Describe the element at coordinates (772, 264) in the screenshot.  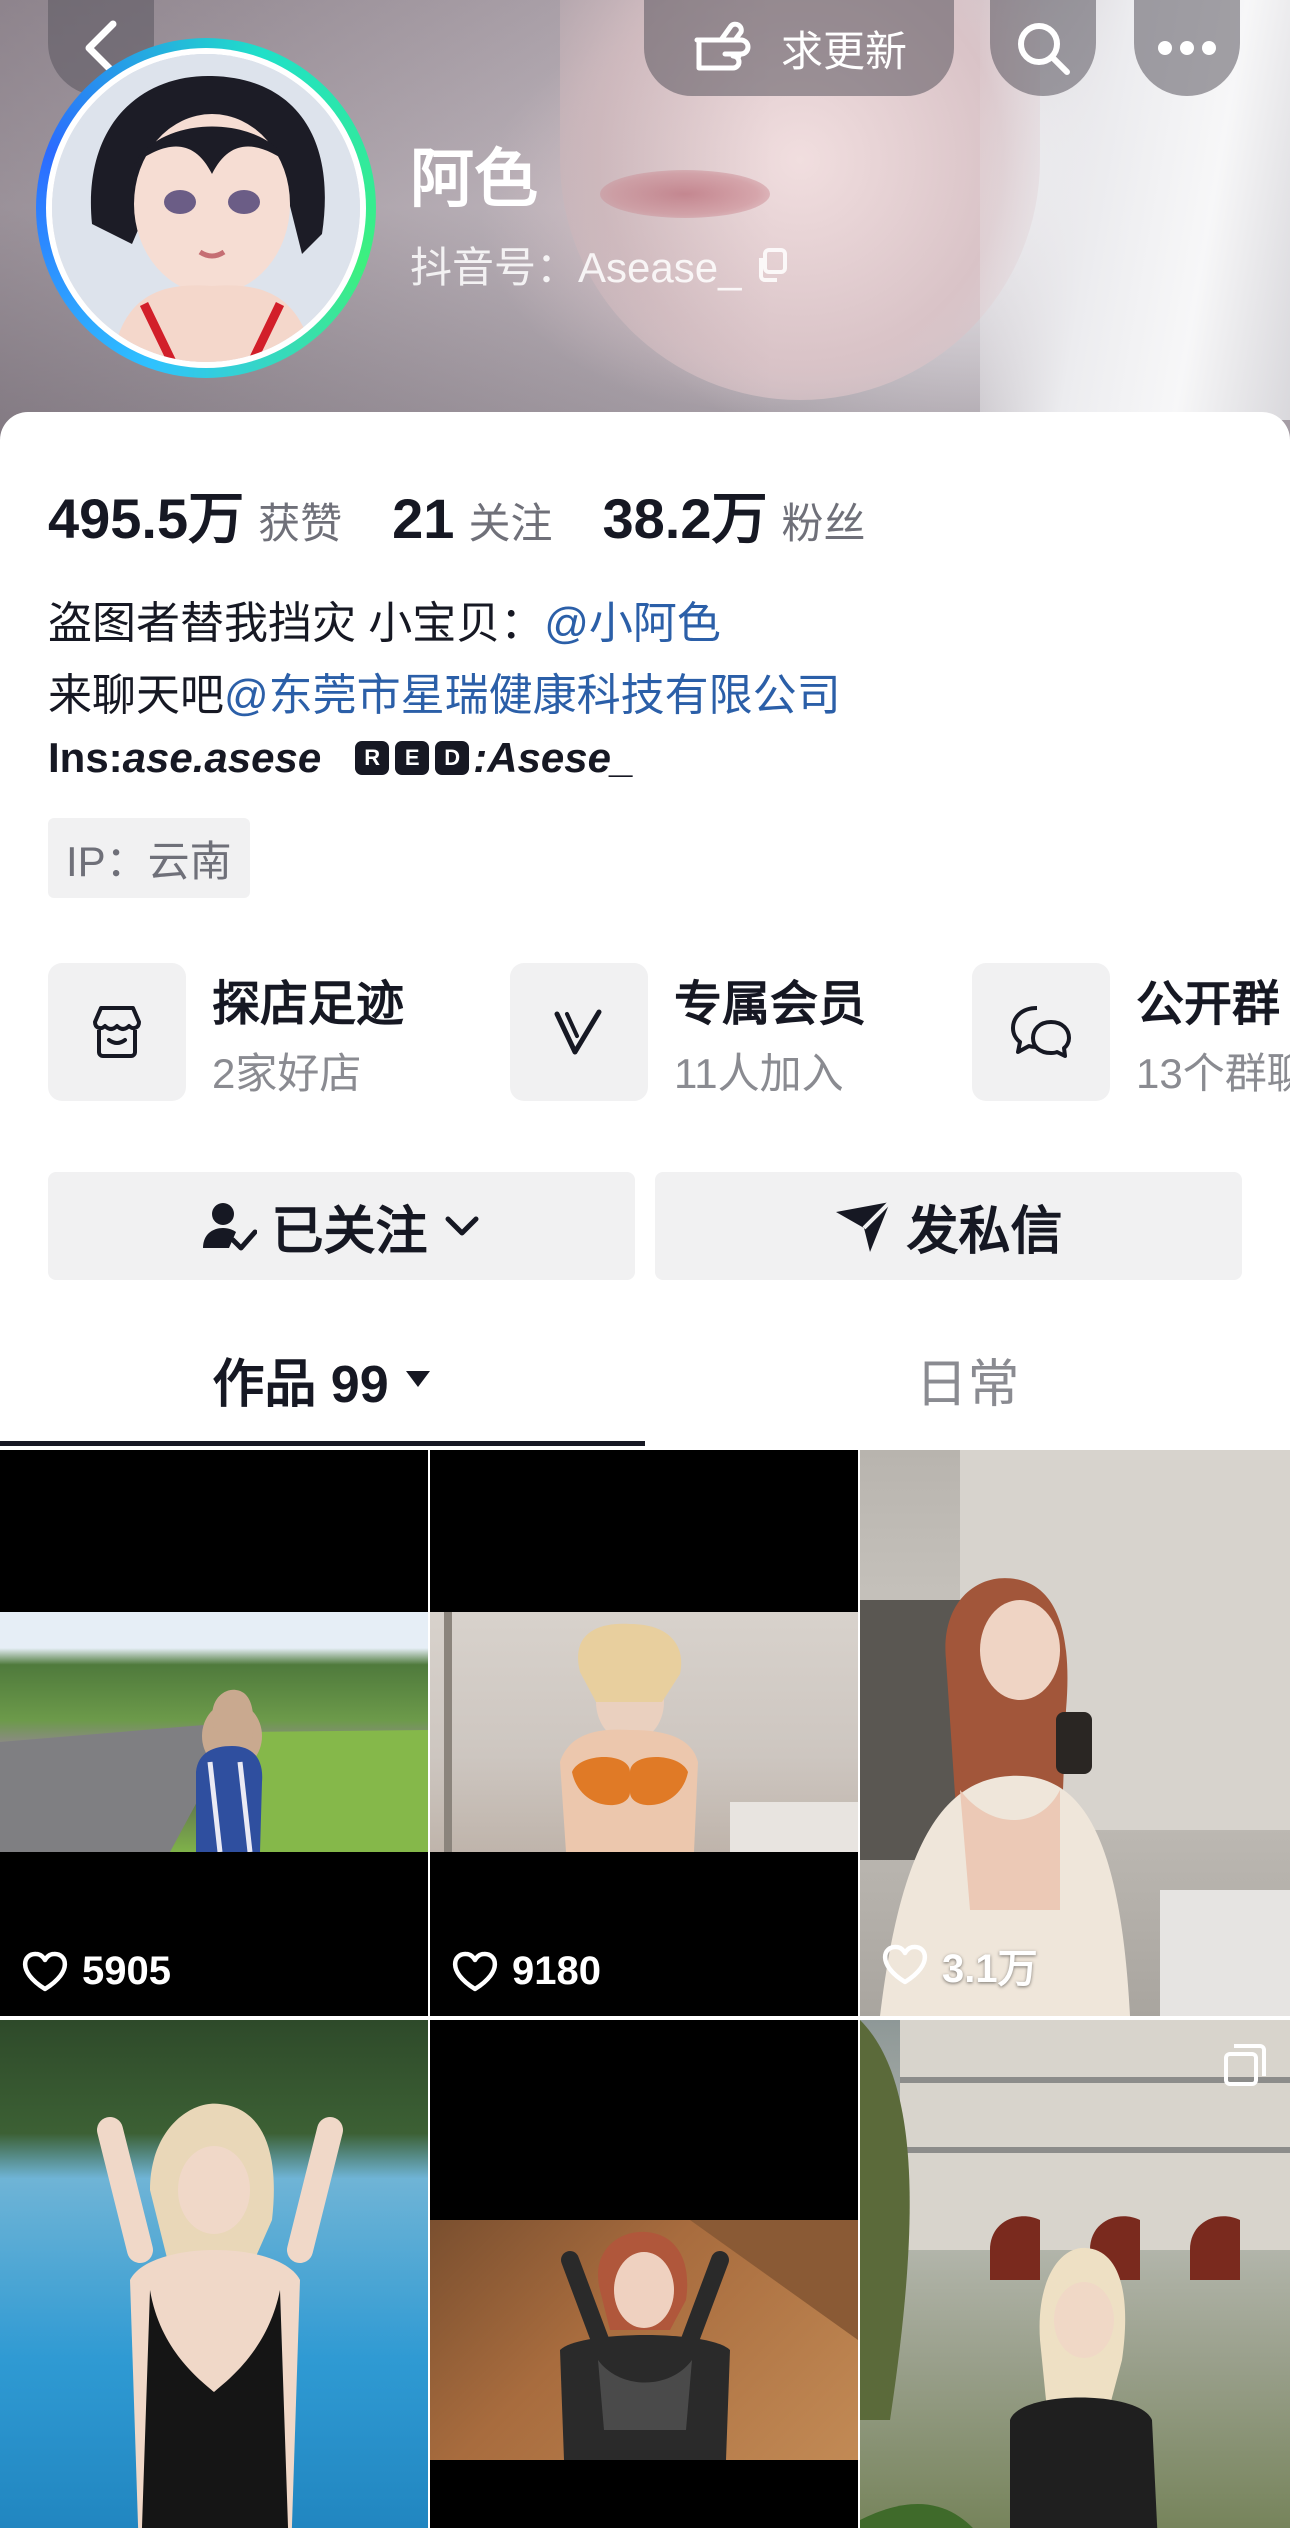
I see `copy-icon` at that location.